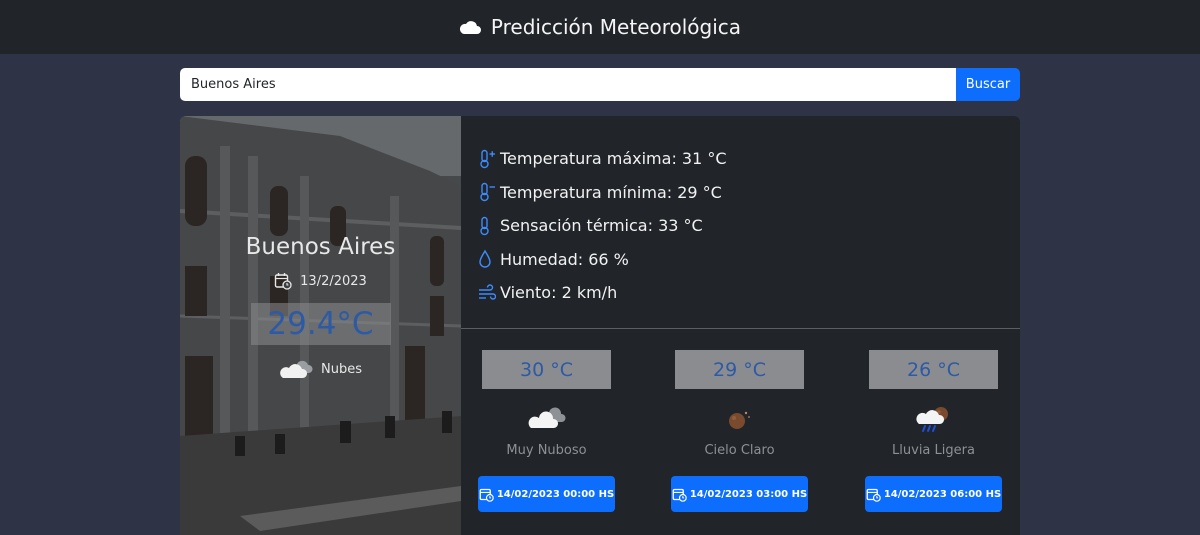 This screenshot has width=1200, height=535. What do you see at coordinates (601, 226) in the screenshot?
I see `feels-like-text: Sensación térmica: 33 °C` at bounding box center [601, 226].